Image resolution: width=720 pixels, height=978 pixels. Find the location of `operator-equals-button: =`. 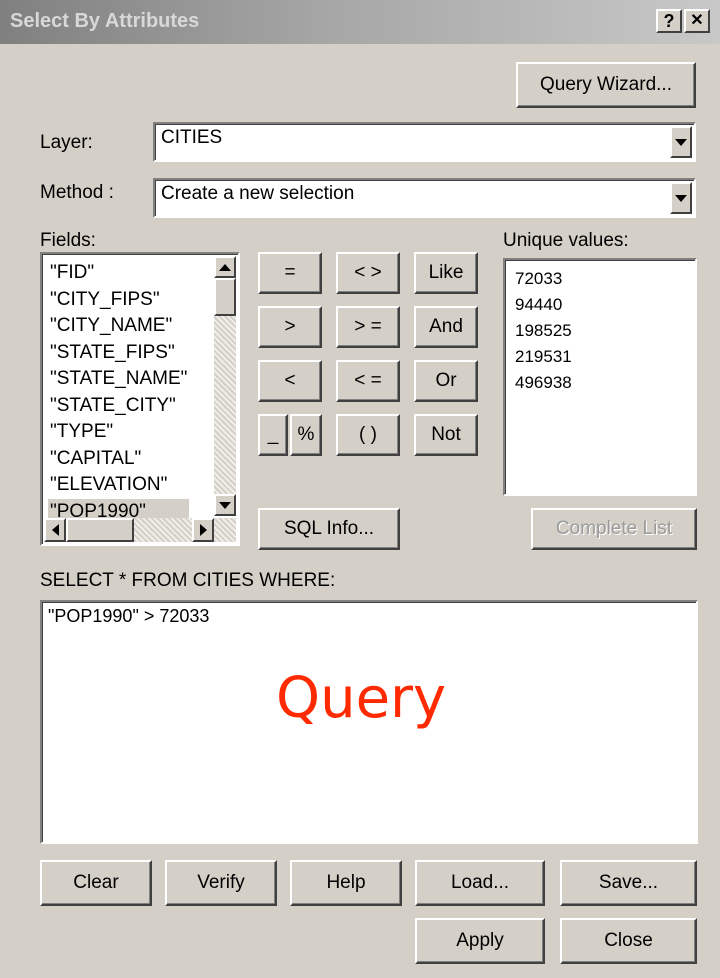

operator-equals-button: = is located at coordinates (290, 273).